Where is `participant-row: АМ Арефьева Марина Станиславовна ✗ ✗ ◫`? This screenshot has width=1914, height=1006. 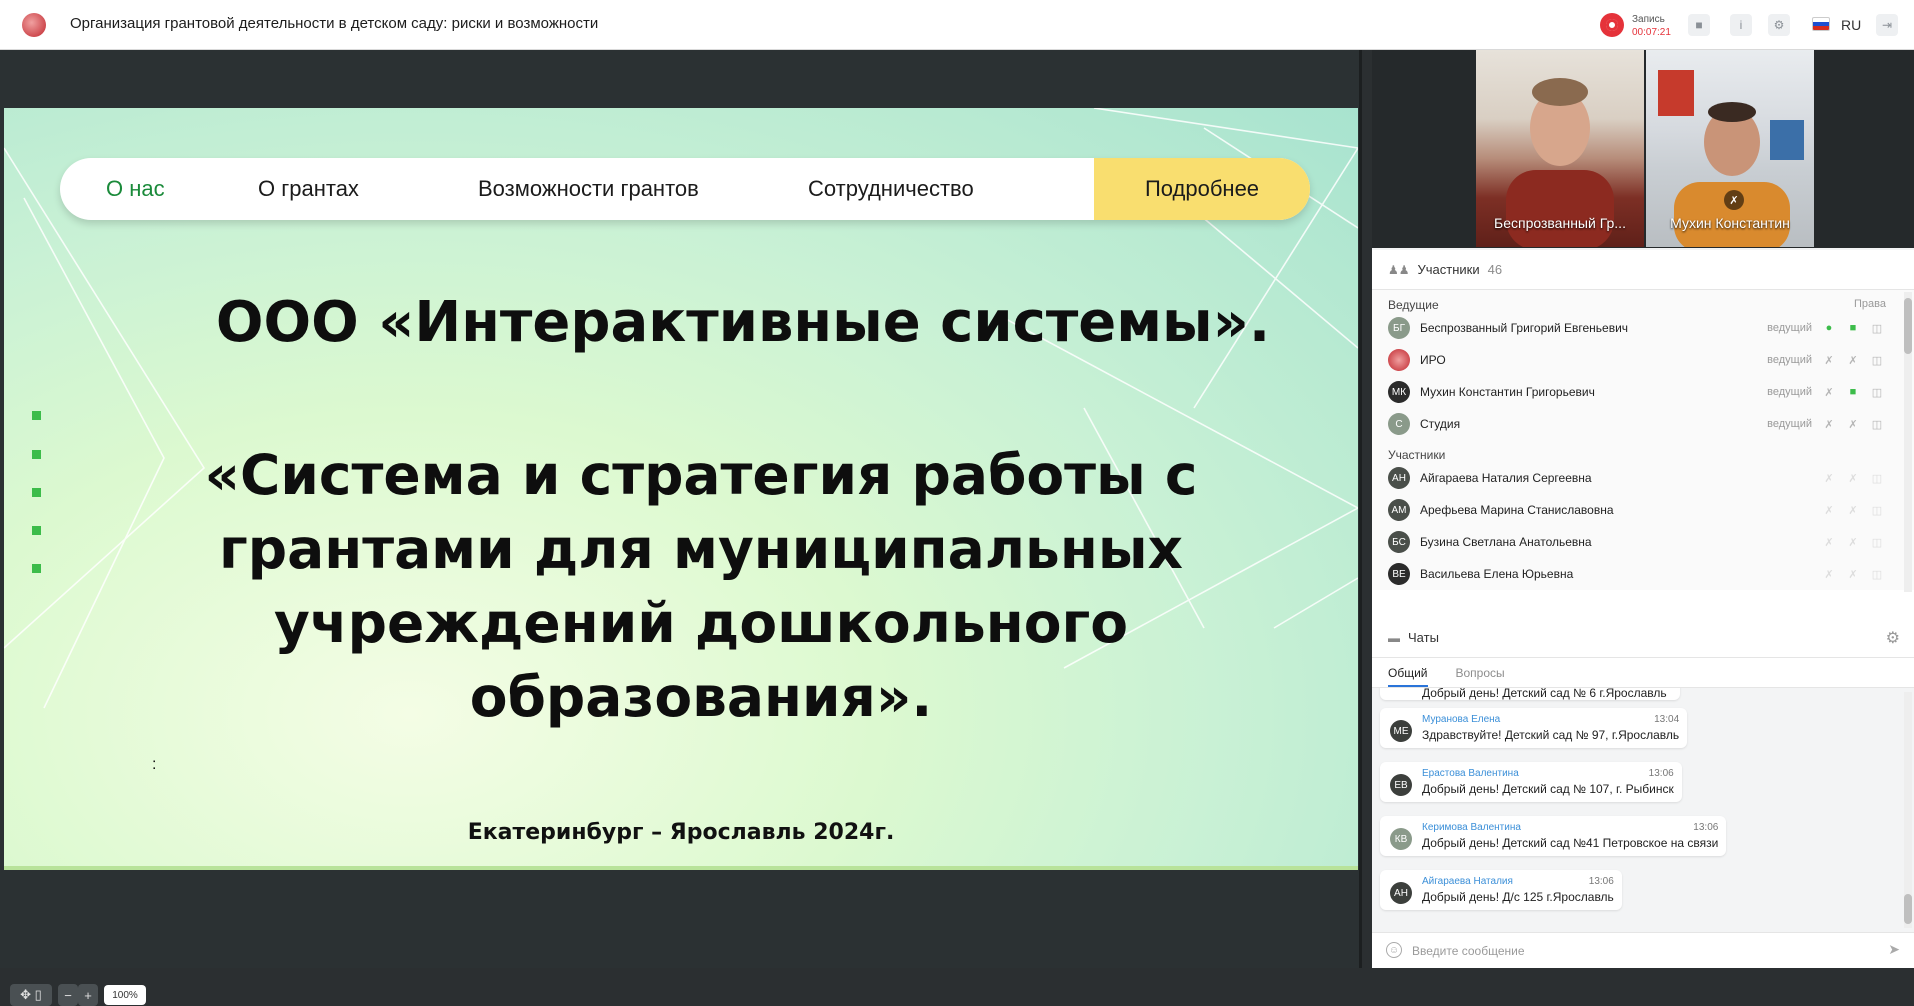 participant-row: АМ Арефьева Марина Станиславовна ✗ ✗ ◫ is located at coordinates (1643, 510).